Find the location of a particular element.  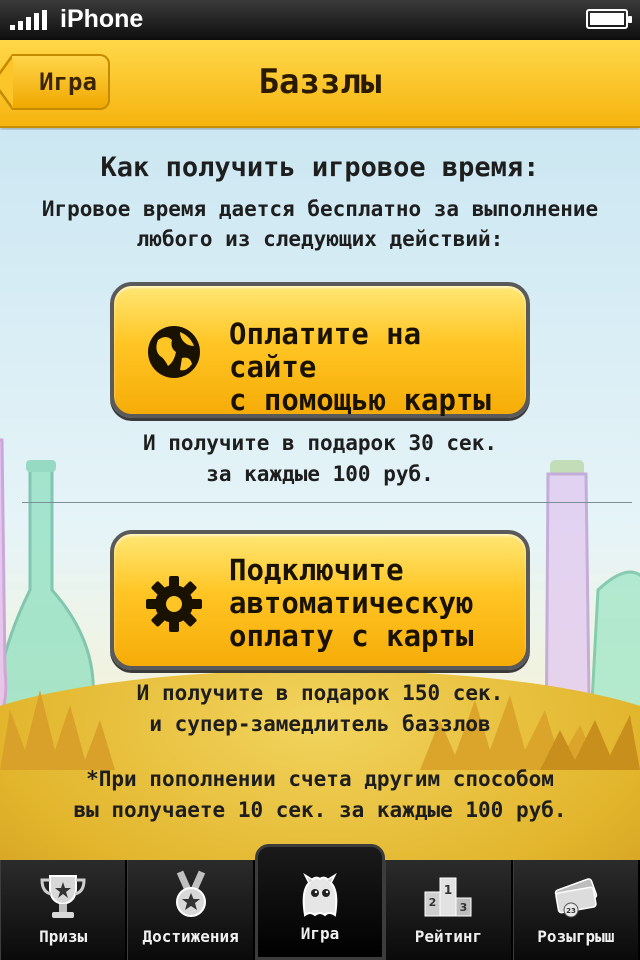

podium-icon: 1 2 3 is located at coordinates (448, 897).